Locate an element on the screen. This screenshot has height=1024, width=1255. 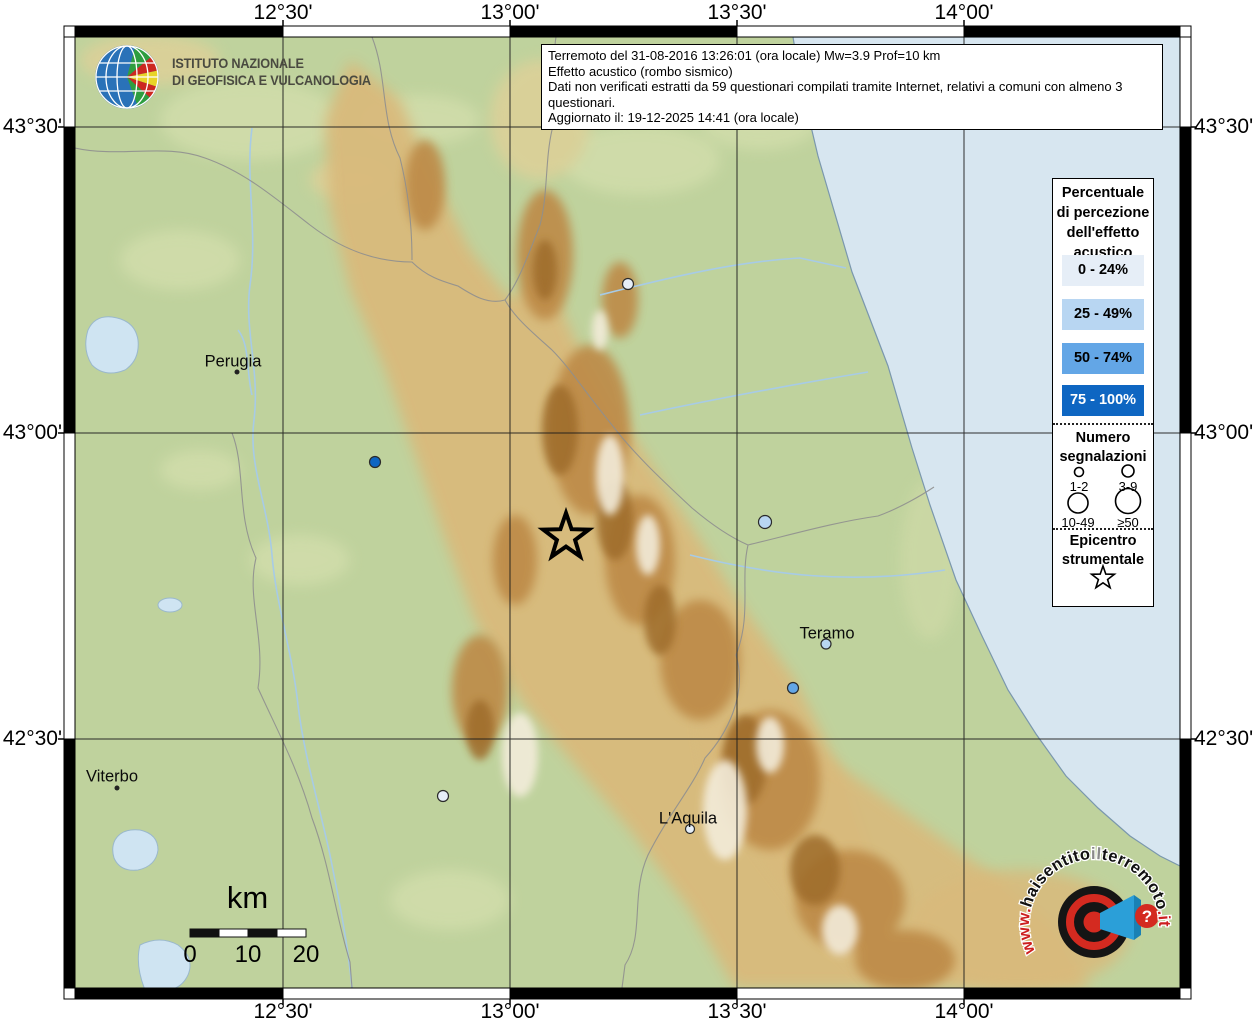
legend-signals-title: Numero is located at coordinates (1103, 438).